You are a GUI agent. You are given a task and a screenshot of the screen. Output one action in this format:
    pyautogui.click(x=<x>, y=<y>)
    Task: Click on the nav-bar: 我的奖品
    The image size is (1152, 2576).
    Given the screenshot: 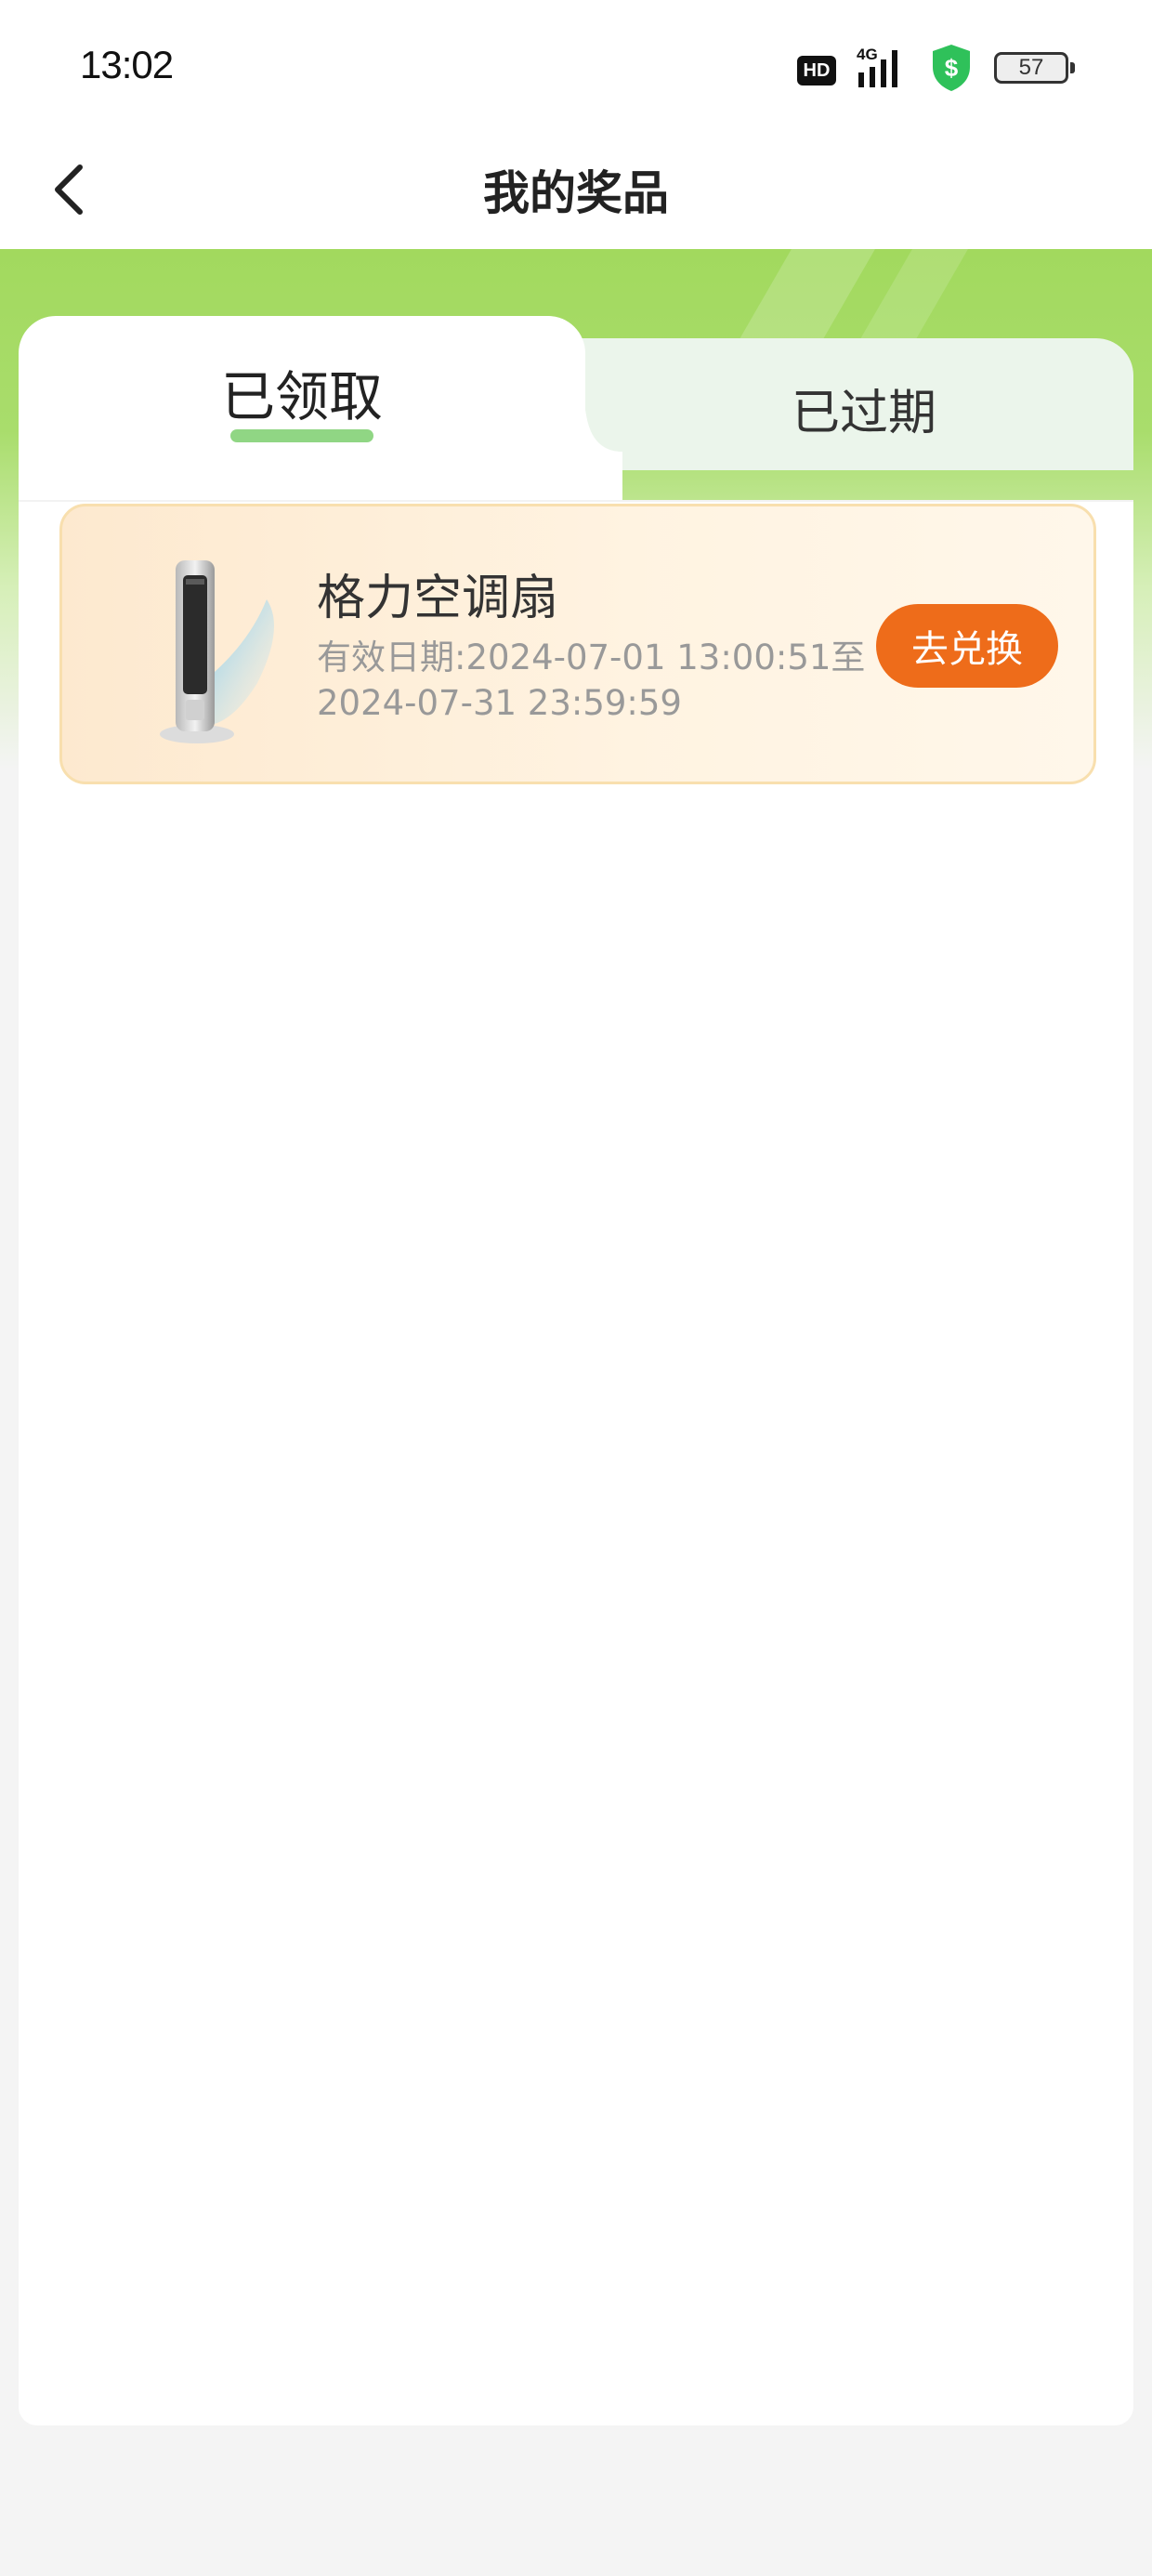 What is the action you would take?
    pyautogui.click(x=576, y=189)
    